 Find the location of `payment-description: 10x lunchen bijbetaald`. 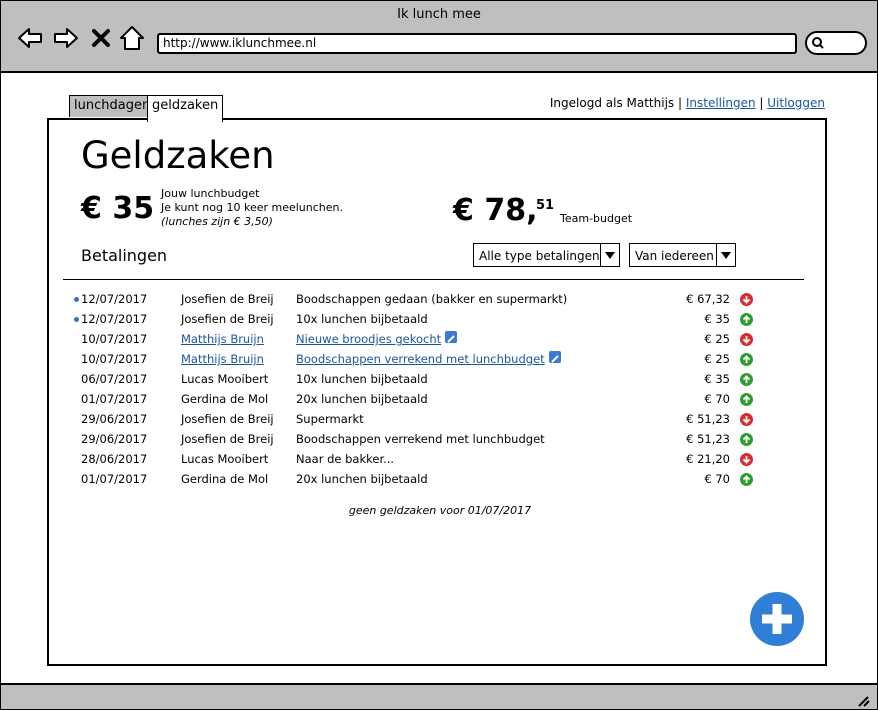

payment-description: 10x lunchen bijbetaald is located at coordinates (362, 319).